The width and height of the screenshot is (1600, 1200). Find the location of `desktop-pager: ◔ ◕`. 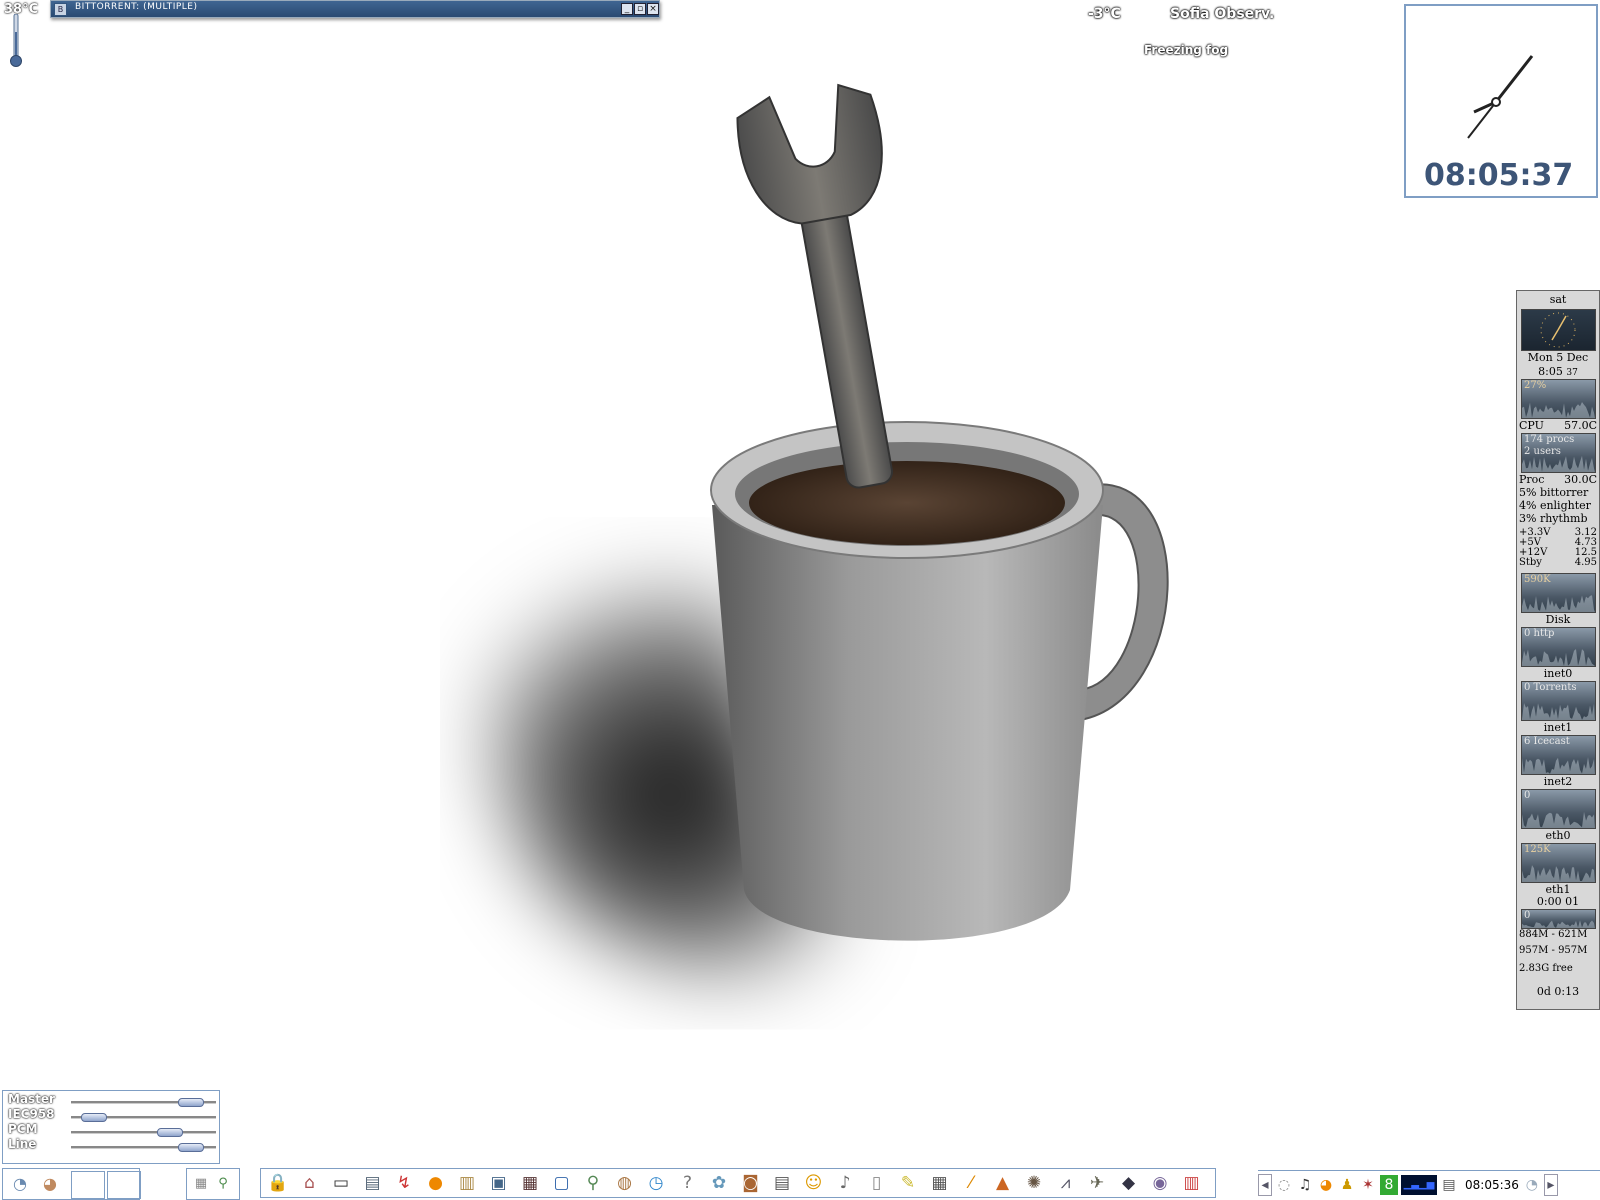

desktop-pager: ◔ ◕ is located at coordinates (71, 1184).